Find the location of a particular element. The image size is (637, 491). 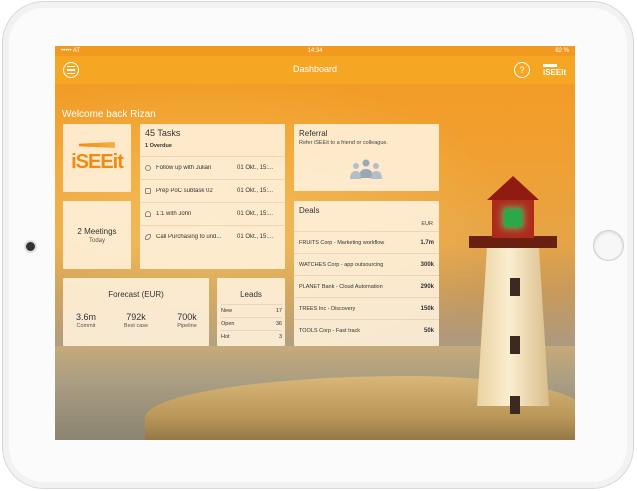

lead-label: Hot is located at coordinates (225, 337).